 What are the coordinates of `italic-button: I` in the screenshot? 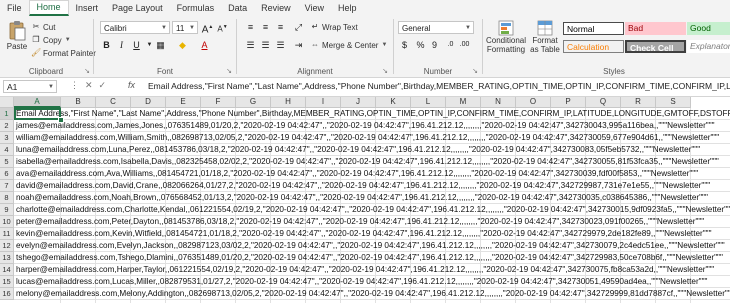 It's located at (121, 45).